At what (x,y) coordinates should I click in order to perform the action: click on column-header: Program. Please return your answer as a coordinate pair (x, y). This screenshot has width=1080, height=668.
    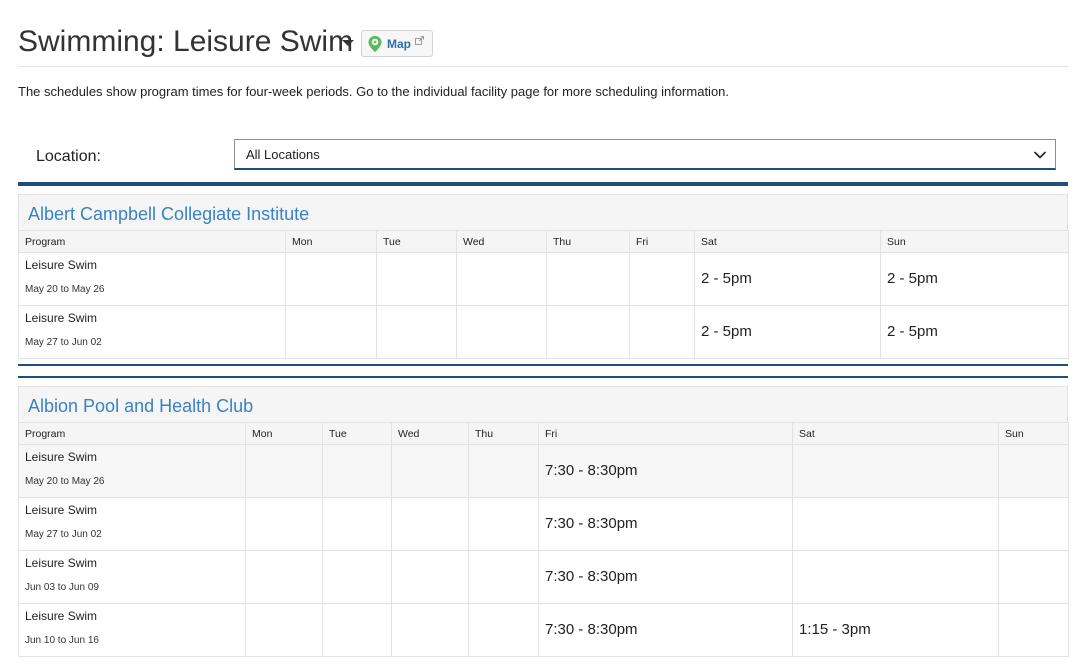
    Looking at the image, I should click on (152, 241).